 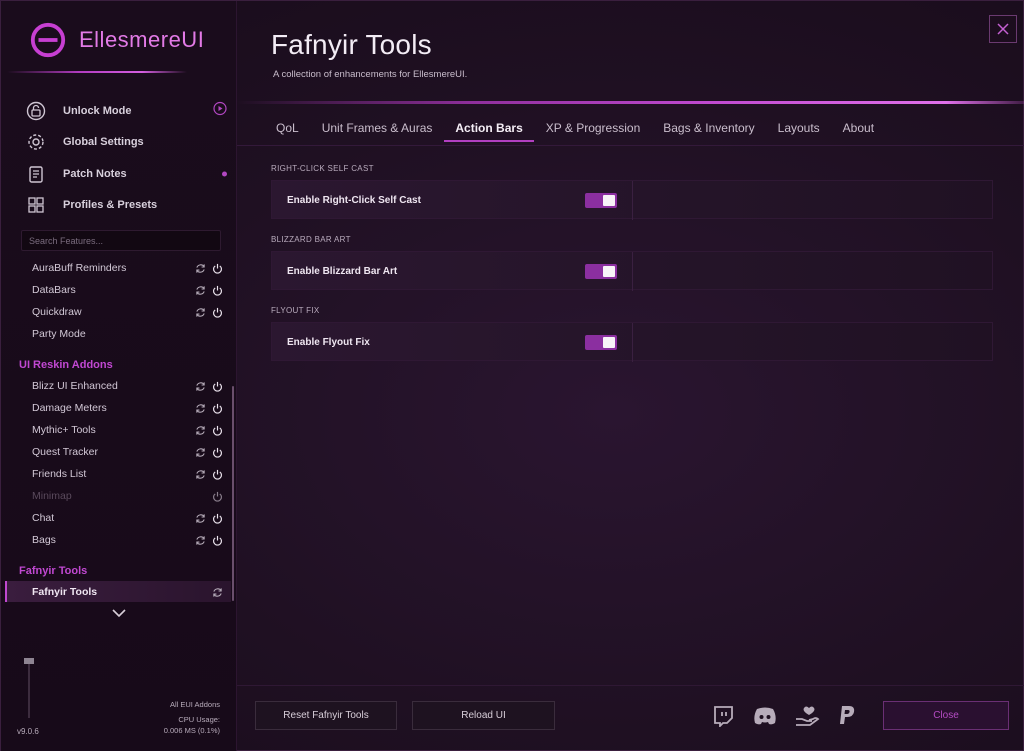 What do you see at coordinates (118, 408) in the screenshot?
I see `module-row: Damage Meters` at bounding box center [118, 408].